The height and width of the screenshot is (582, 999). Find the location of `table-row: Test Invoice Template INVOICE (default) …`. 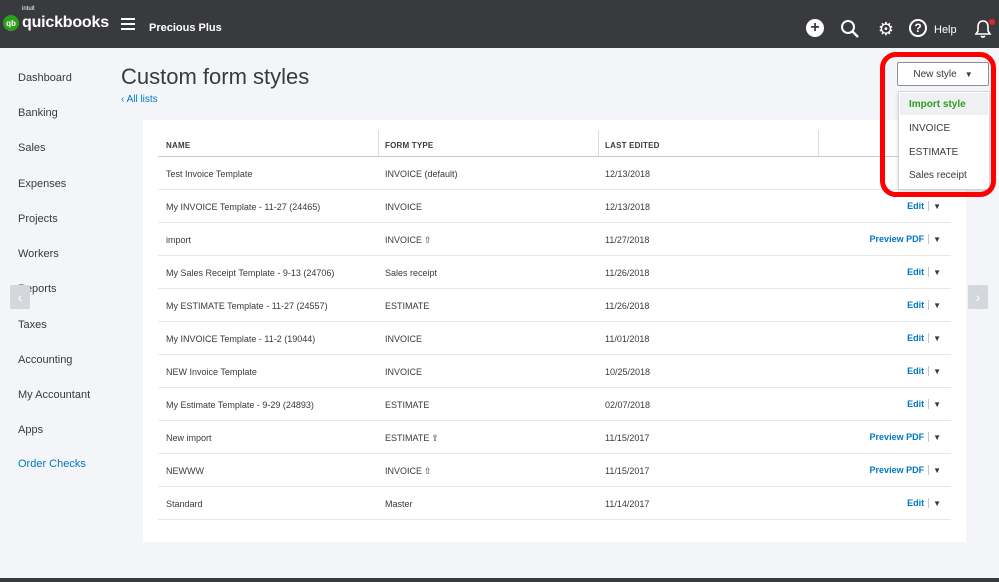

table-row: Test Invoice Template INVOICE (default) … is located at coordinates (554, 173).